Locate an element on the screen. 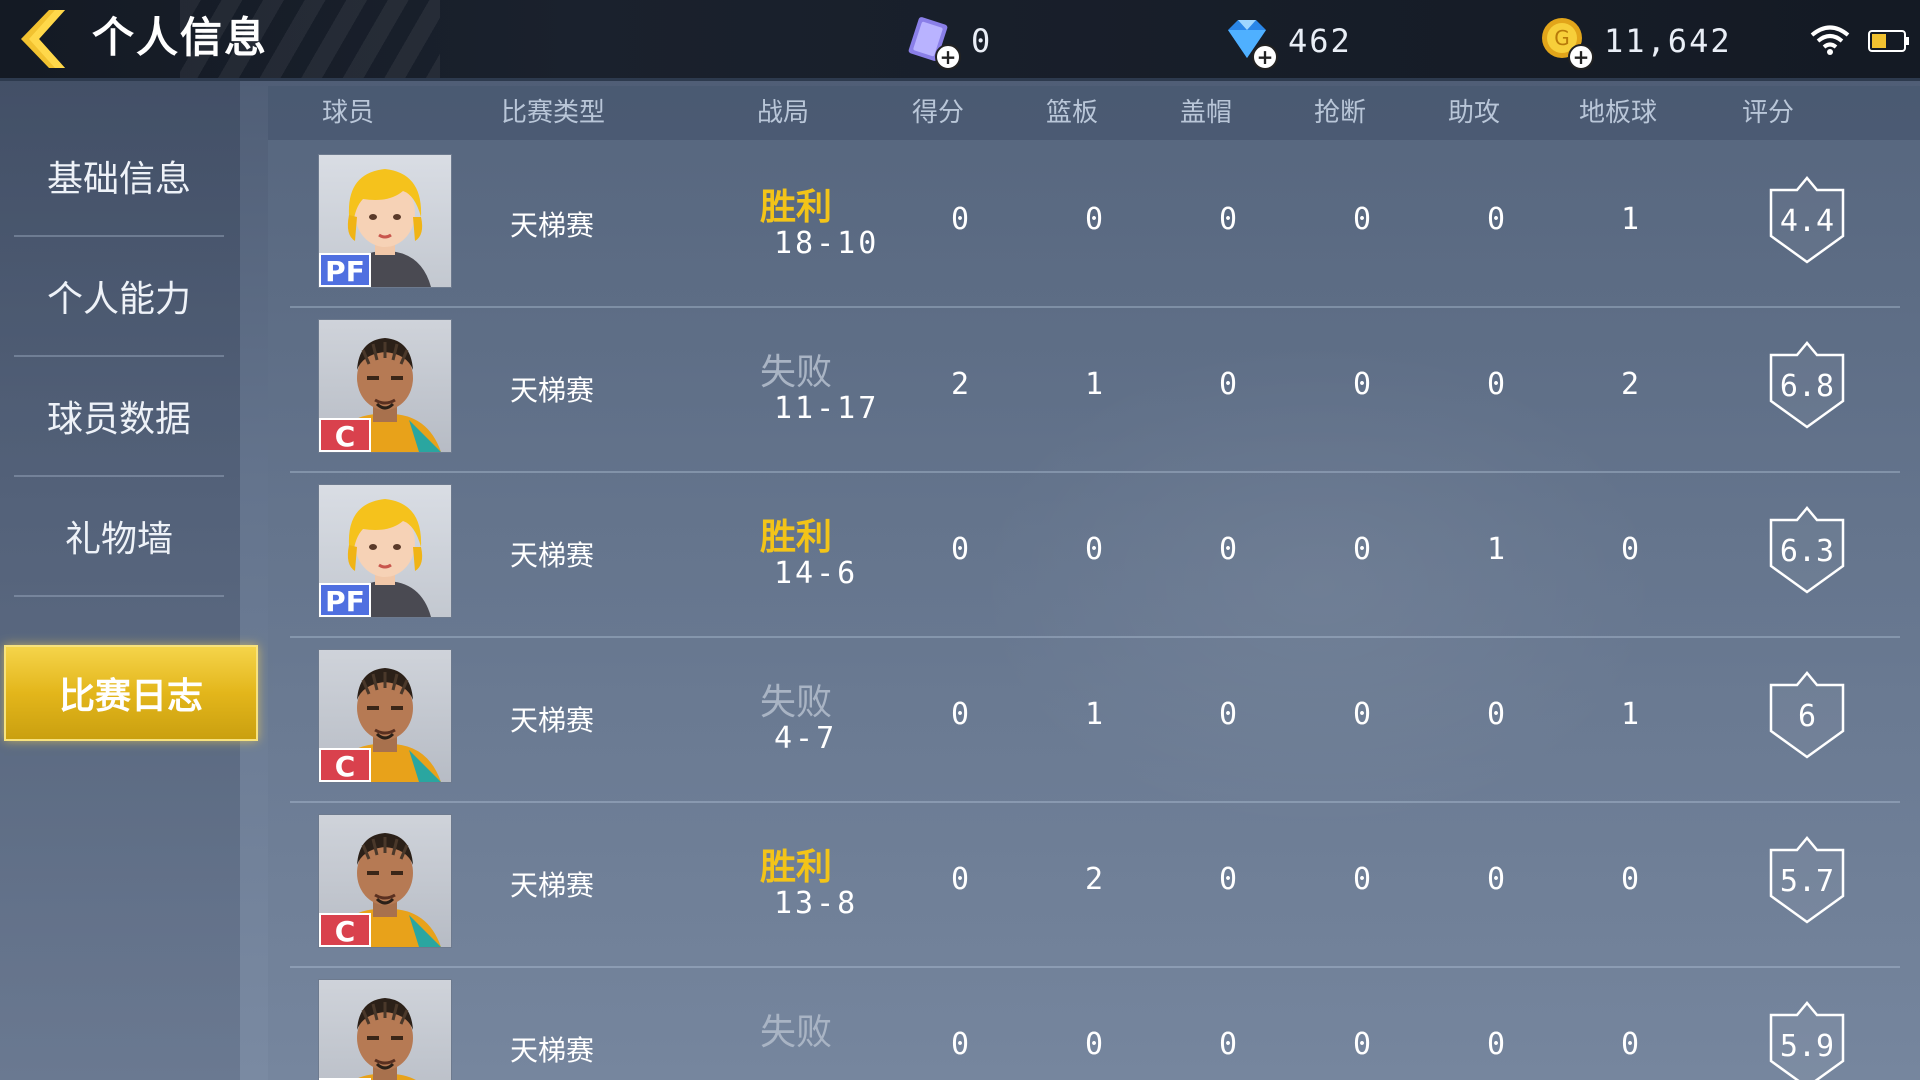 The image size is (1920, 1080). diamond-count: 462 is located at coordinates (1320, 41).